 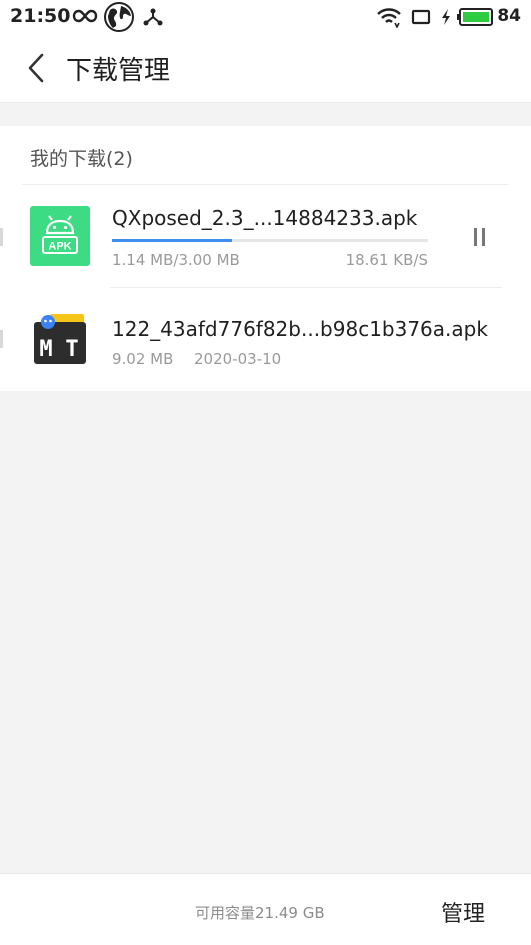 What do you see at coordinates (85, 18) in the screenshot?
I see `infinity-icon` at bounding box center [85, 18].